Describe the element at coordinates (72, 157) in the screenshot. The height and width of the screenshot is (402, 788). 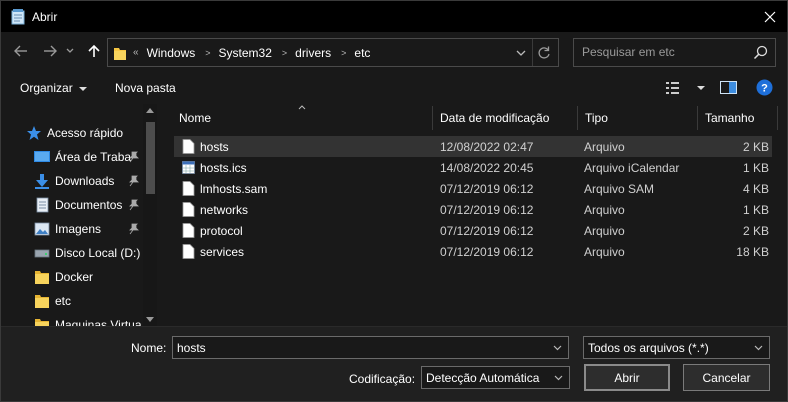
I see `sidebar-item-desktop: Área de Traba` at that location.